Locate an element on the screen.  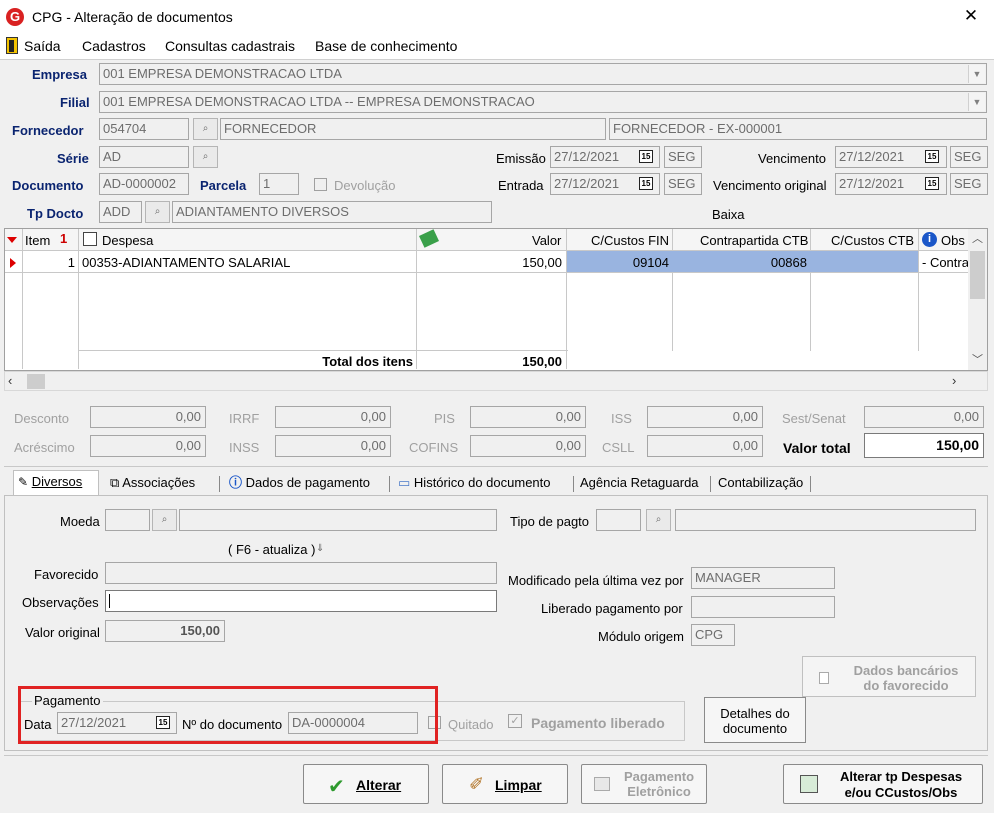
alterar-button: ✔ Alterar is located at coordinates (366, 784).